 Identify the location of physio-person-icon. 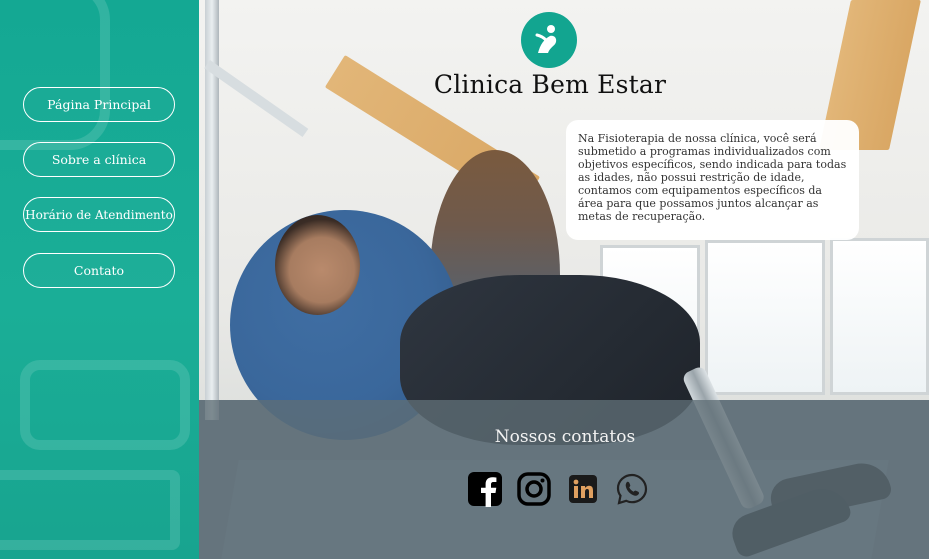
(546, 39).